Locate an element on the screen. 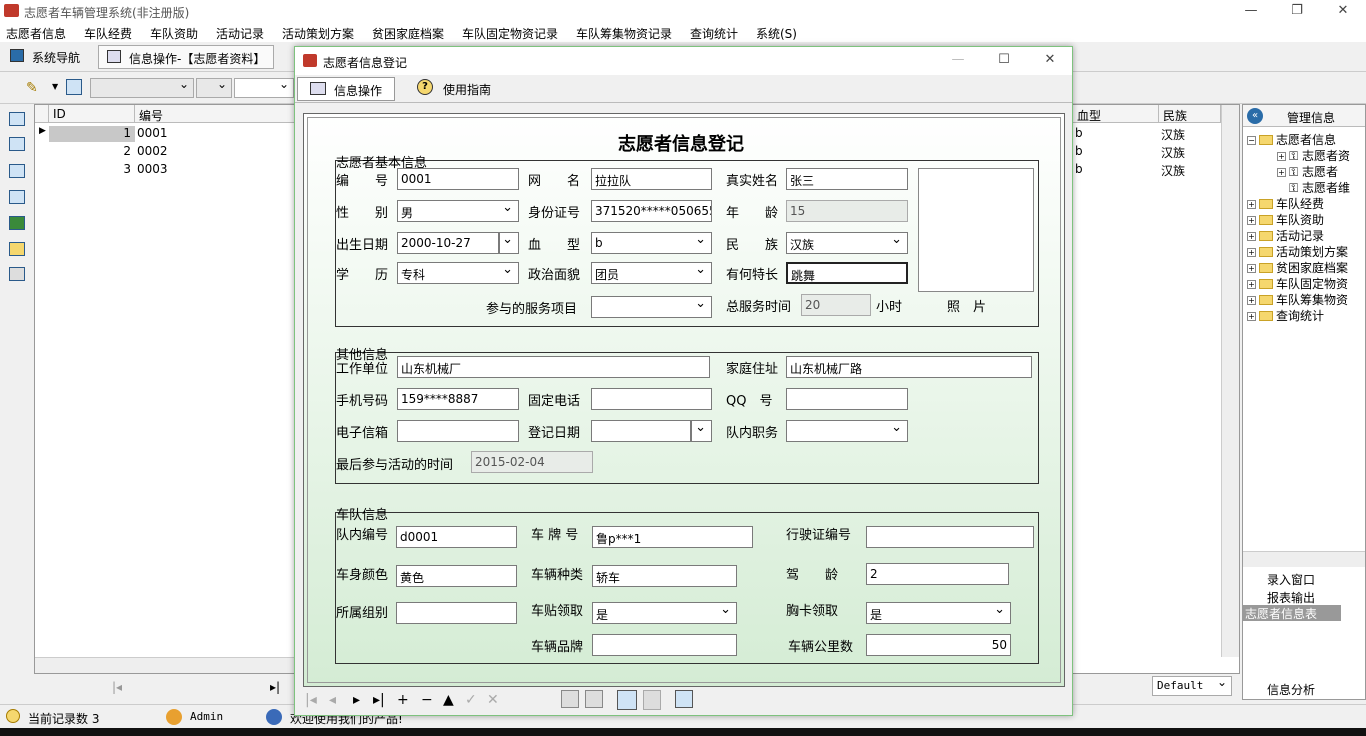 The height and width of the screenshot is (736, 1366). restore-button: ❐ is located at coordinates (1297, 11).